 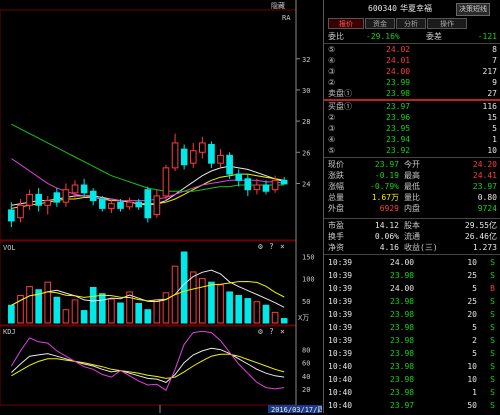 I want to click on kdj-panel-frame, so click(x=148, y=365).